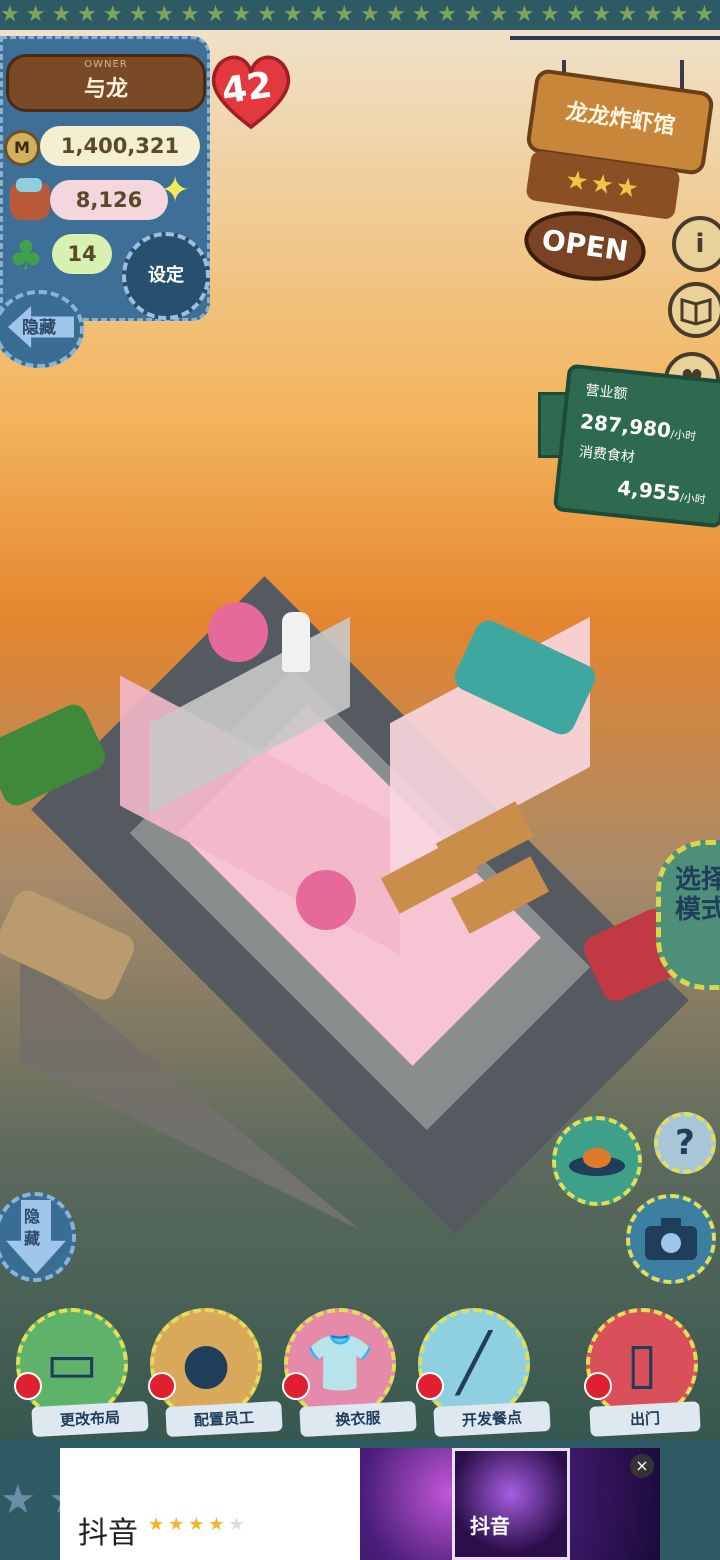 The image size is (720, 1560). What do you see at coordinates (693, 498) in the screenshot?
I see `food-consumption-unit: /小时` at bounding box center [693, 498].